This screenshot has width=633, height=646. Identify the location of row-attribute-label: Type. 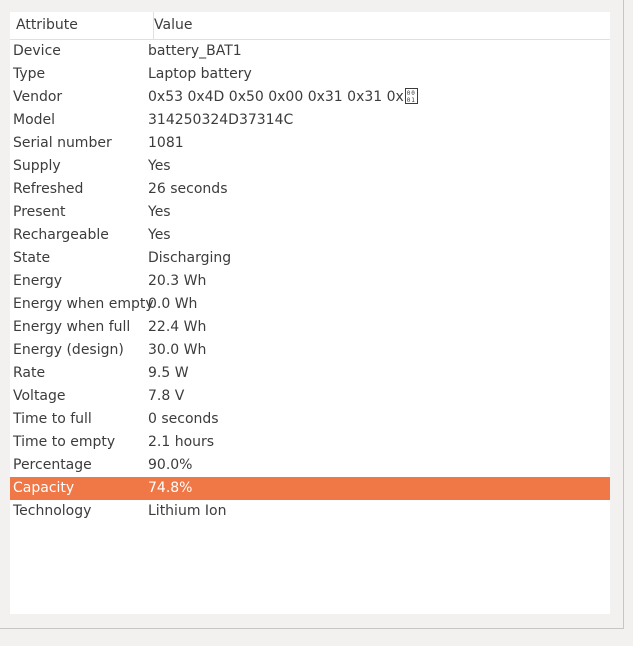
(29, 74).